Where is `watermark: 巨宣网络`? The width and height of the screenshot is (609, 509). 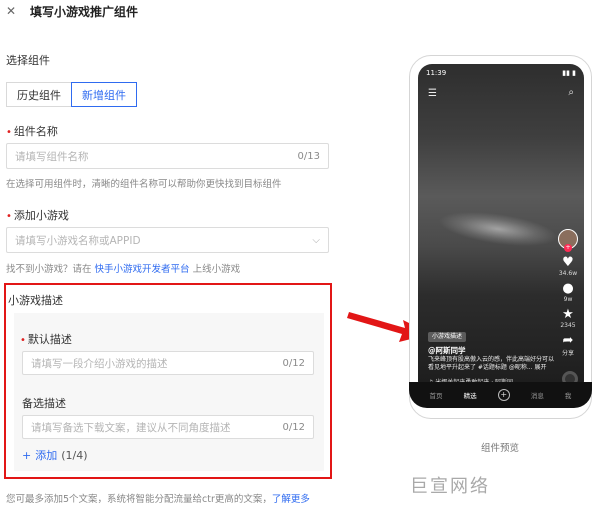 watermark: 巨宣网络 is located at coordinates (450, 486).